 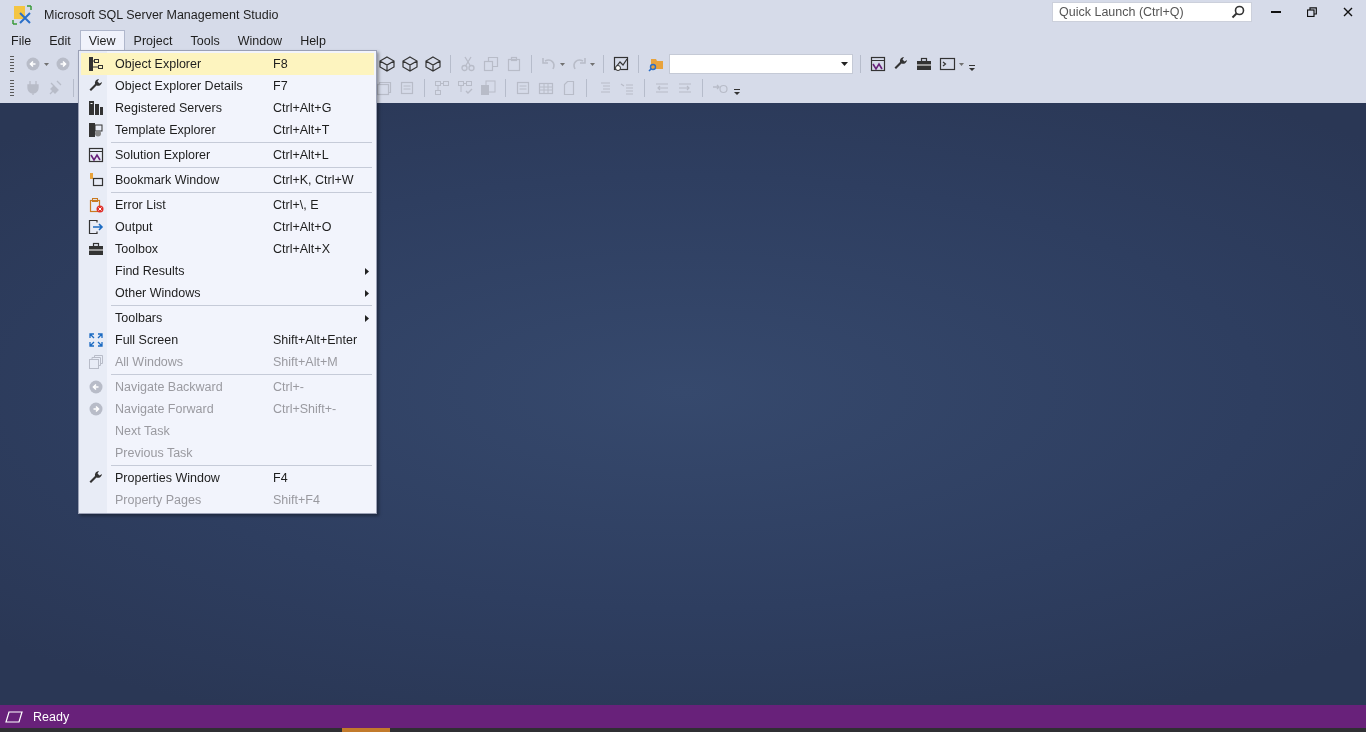 What do you see at coordinates (22, 15) in the screenshot?
I see `app-logo-icon` at bounding box center [22, 15].